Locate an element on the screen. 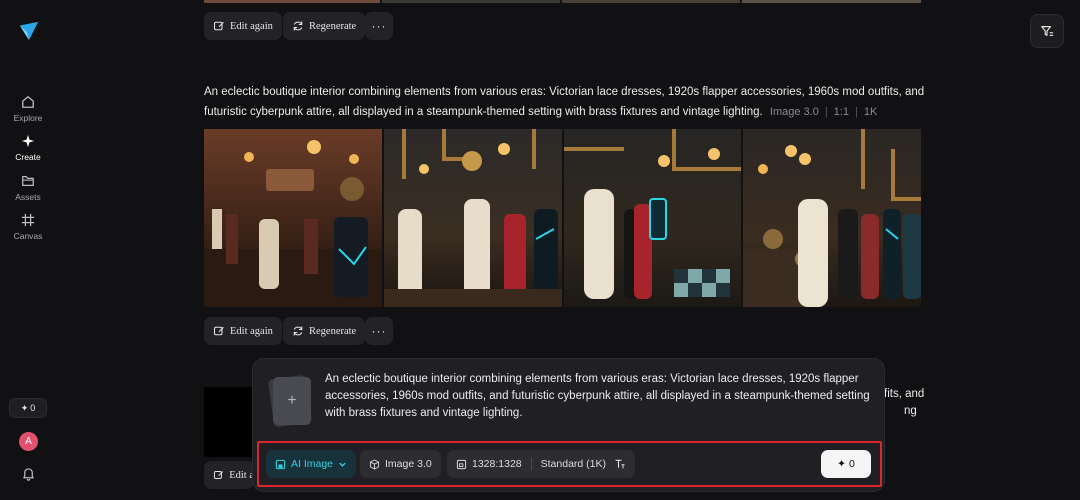 The height and width of the screenshot is (500, 1080). ai-image-label: AI Image is located at coordinates (312, 464).